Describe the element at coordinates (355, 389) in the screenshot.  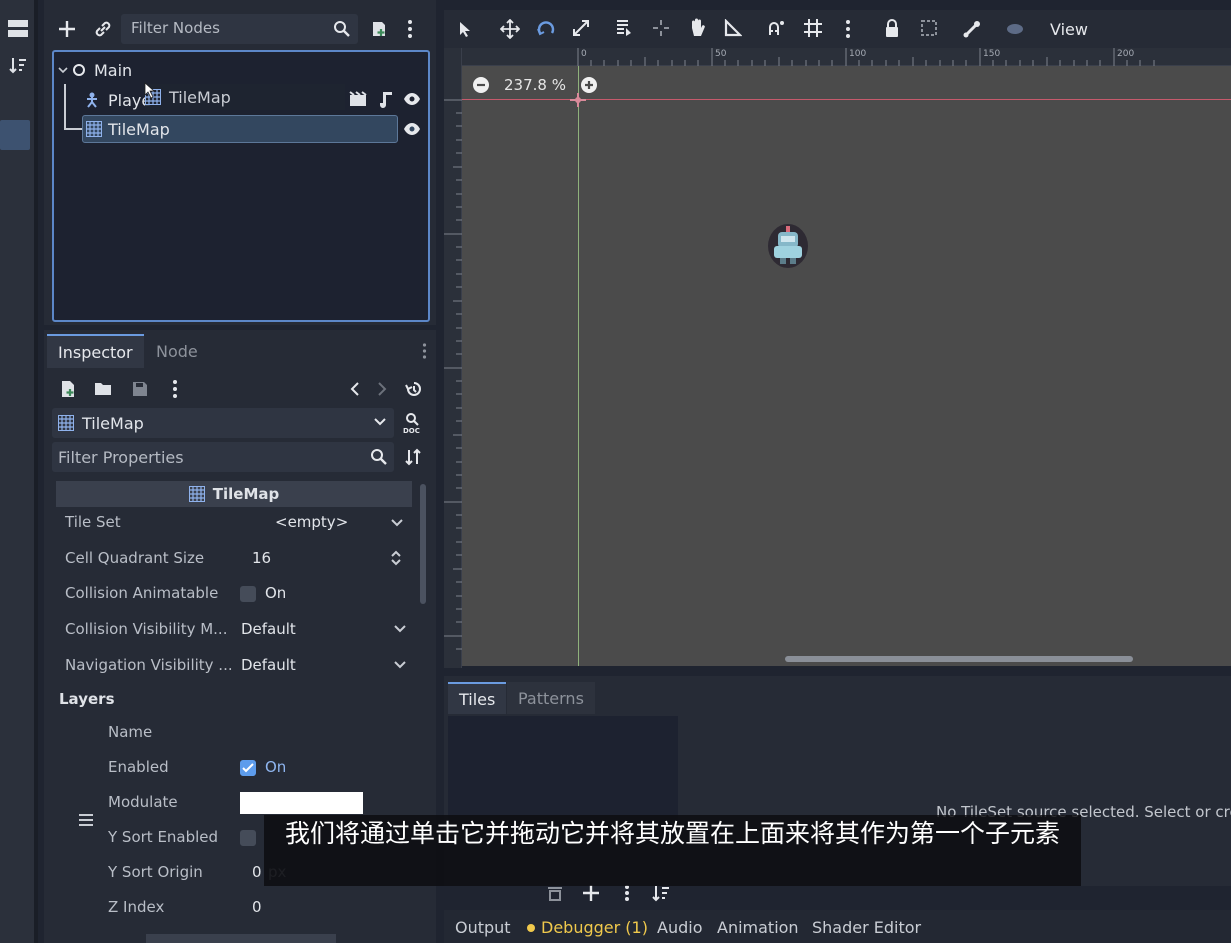
I see `history-back-icon` at that location.